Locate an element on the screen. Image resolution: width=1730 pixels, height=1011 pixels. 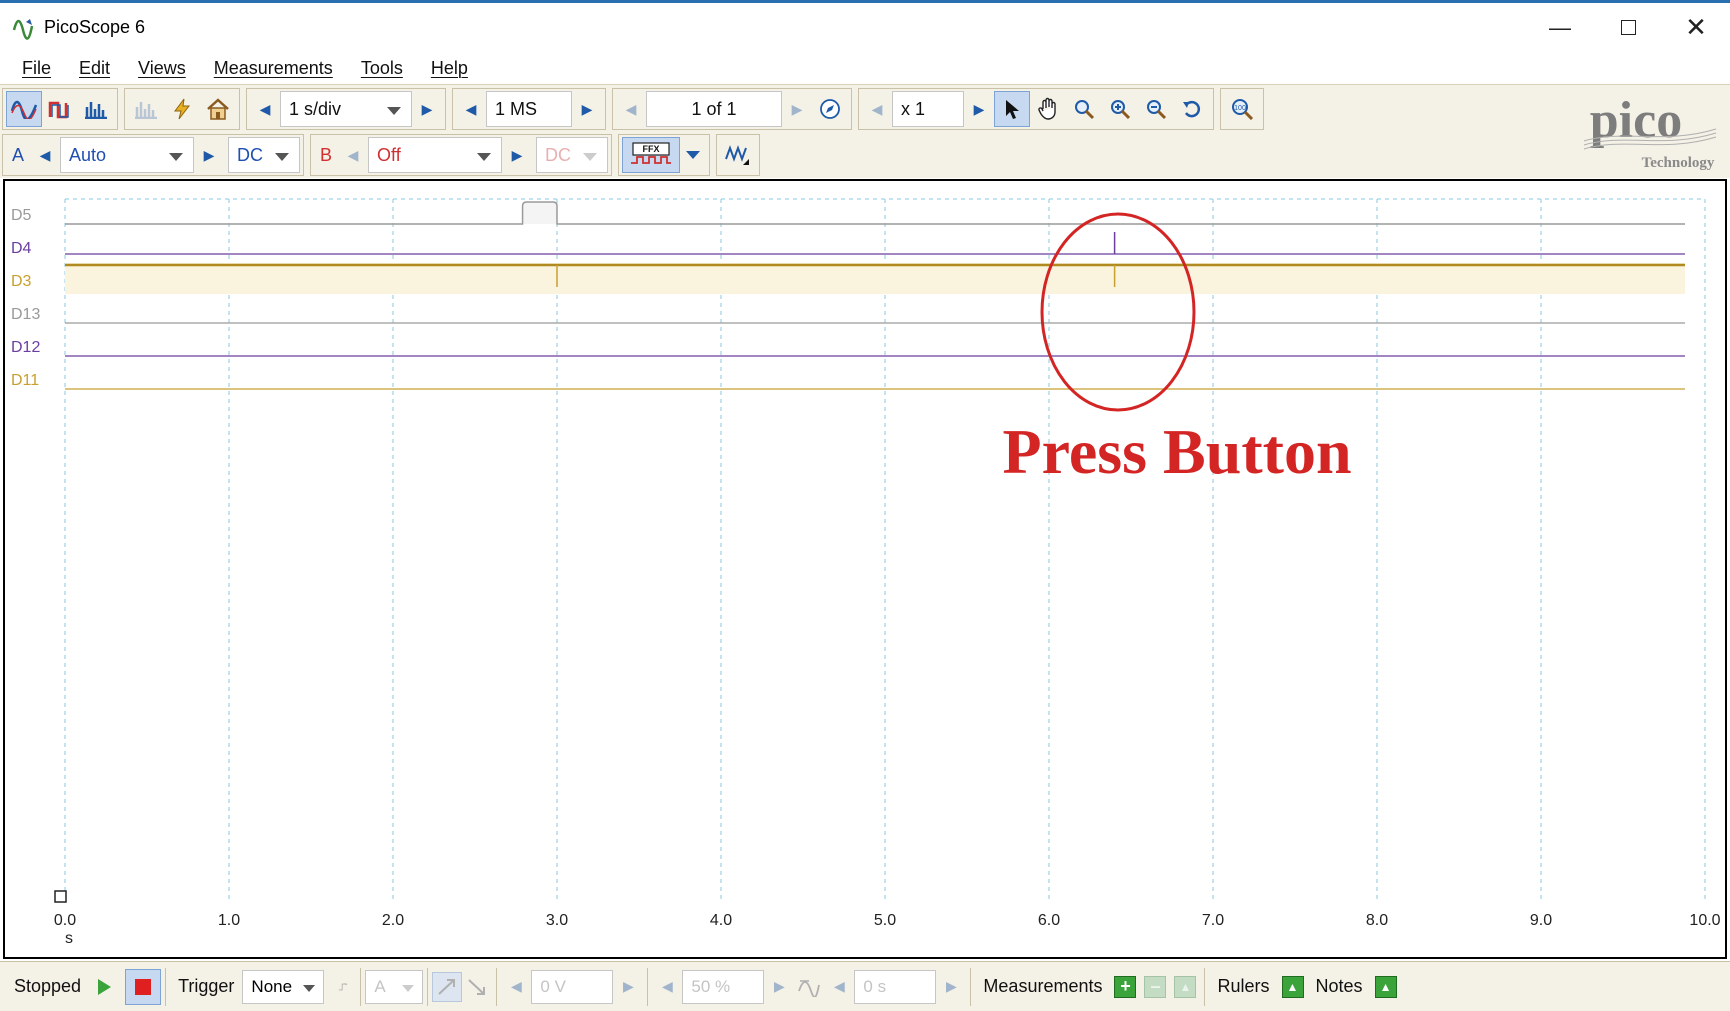
channel-a-coupling-value: DC is located at coordinates (250, 154).